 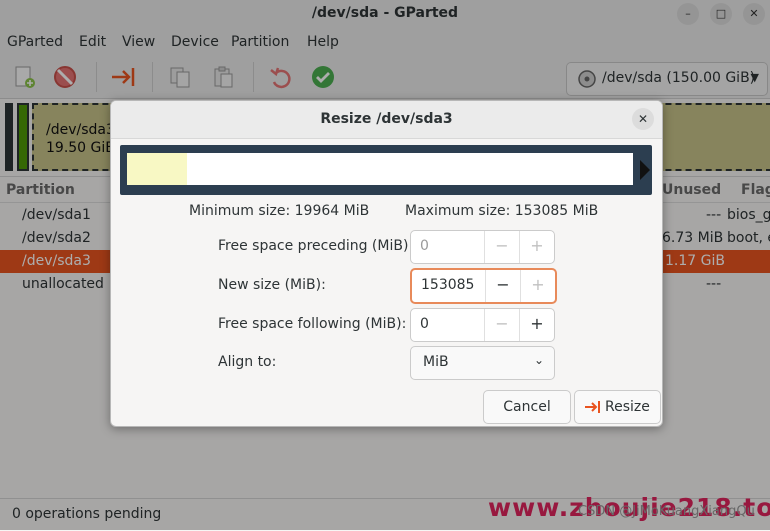 What do you see at coordinates (483, 286) in the screenshot?
I see `new-size-spinbutton: 153085 − +` at bounding box center [483, 286].